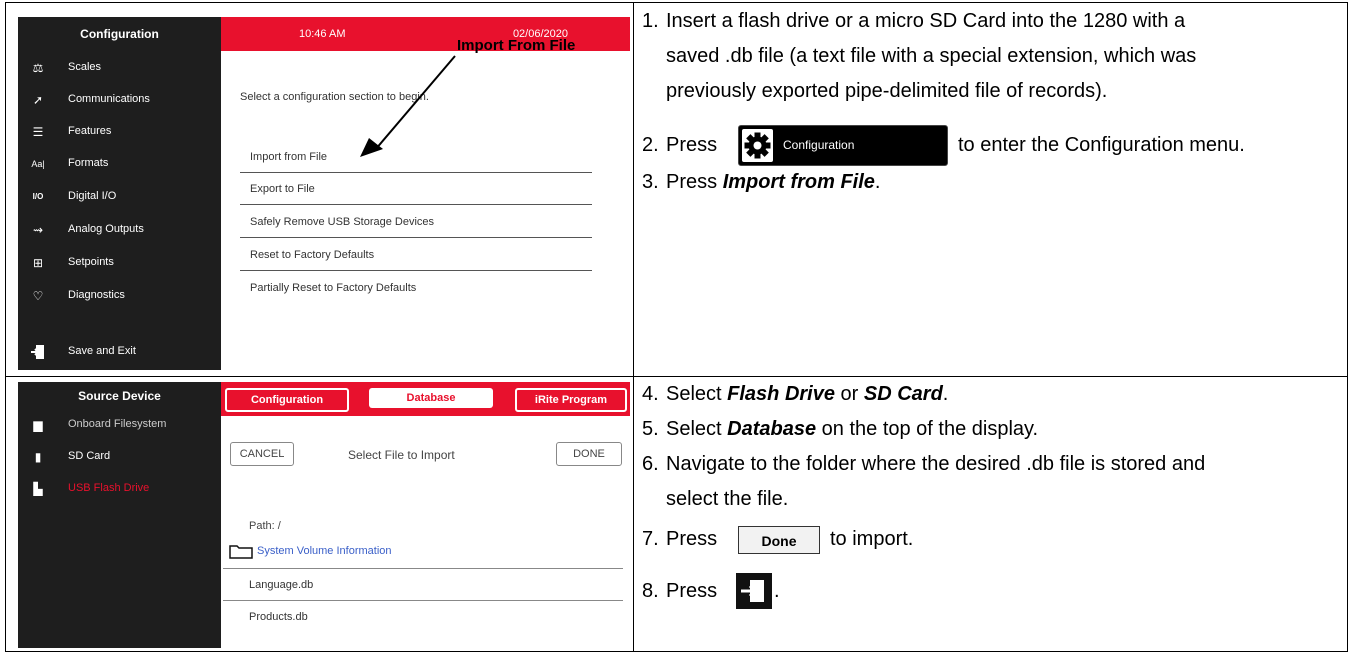 This screenshot has width=1354, height=656. What do you see at coordinates (772, 429) in the screenshot?
I see `step-5-target: Database` at bounding box center [772, 429].